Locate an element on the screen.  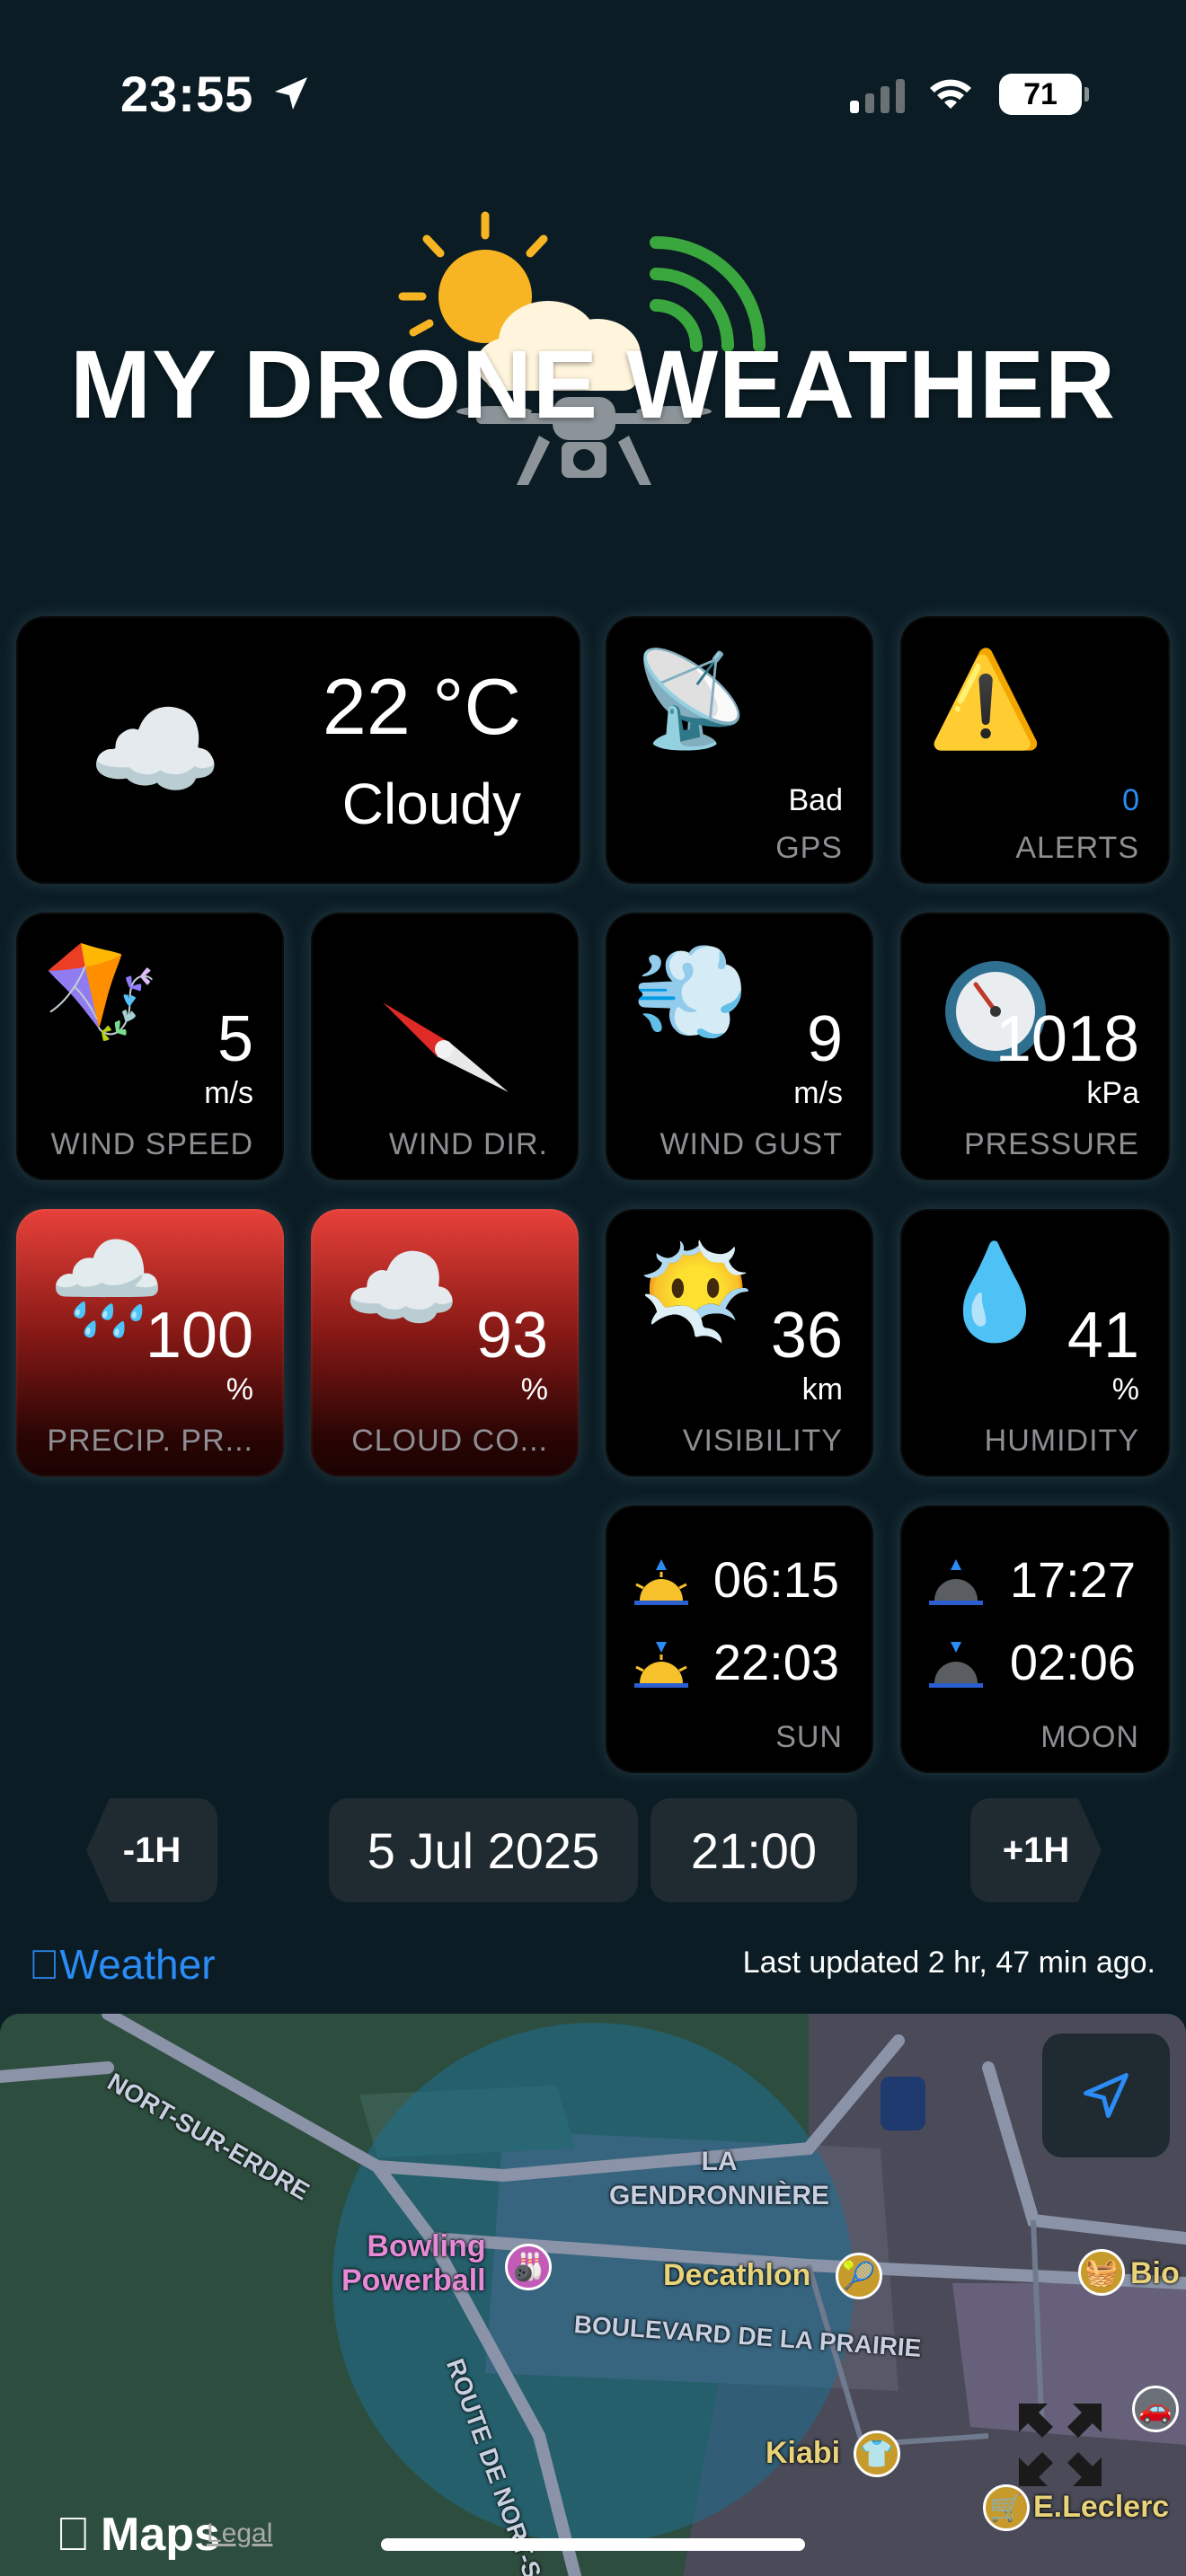
humidity-label: HUMIDITY is located at coordinates (1061, 1441).